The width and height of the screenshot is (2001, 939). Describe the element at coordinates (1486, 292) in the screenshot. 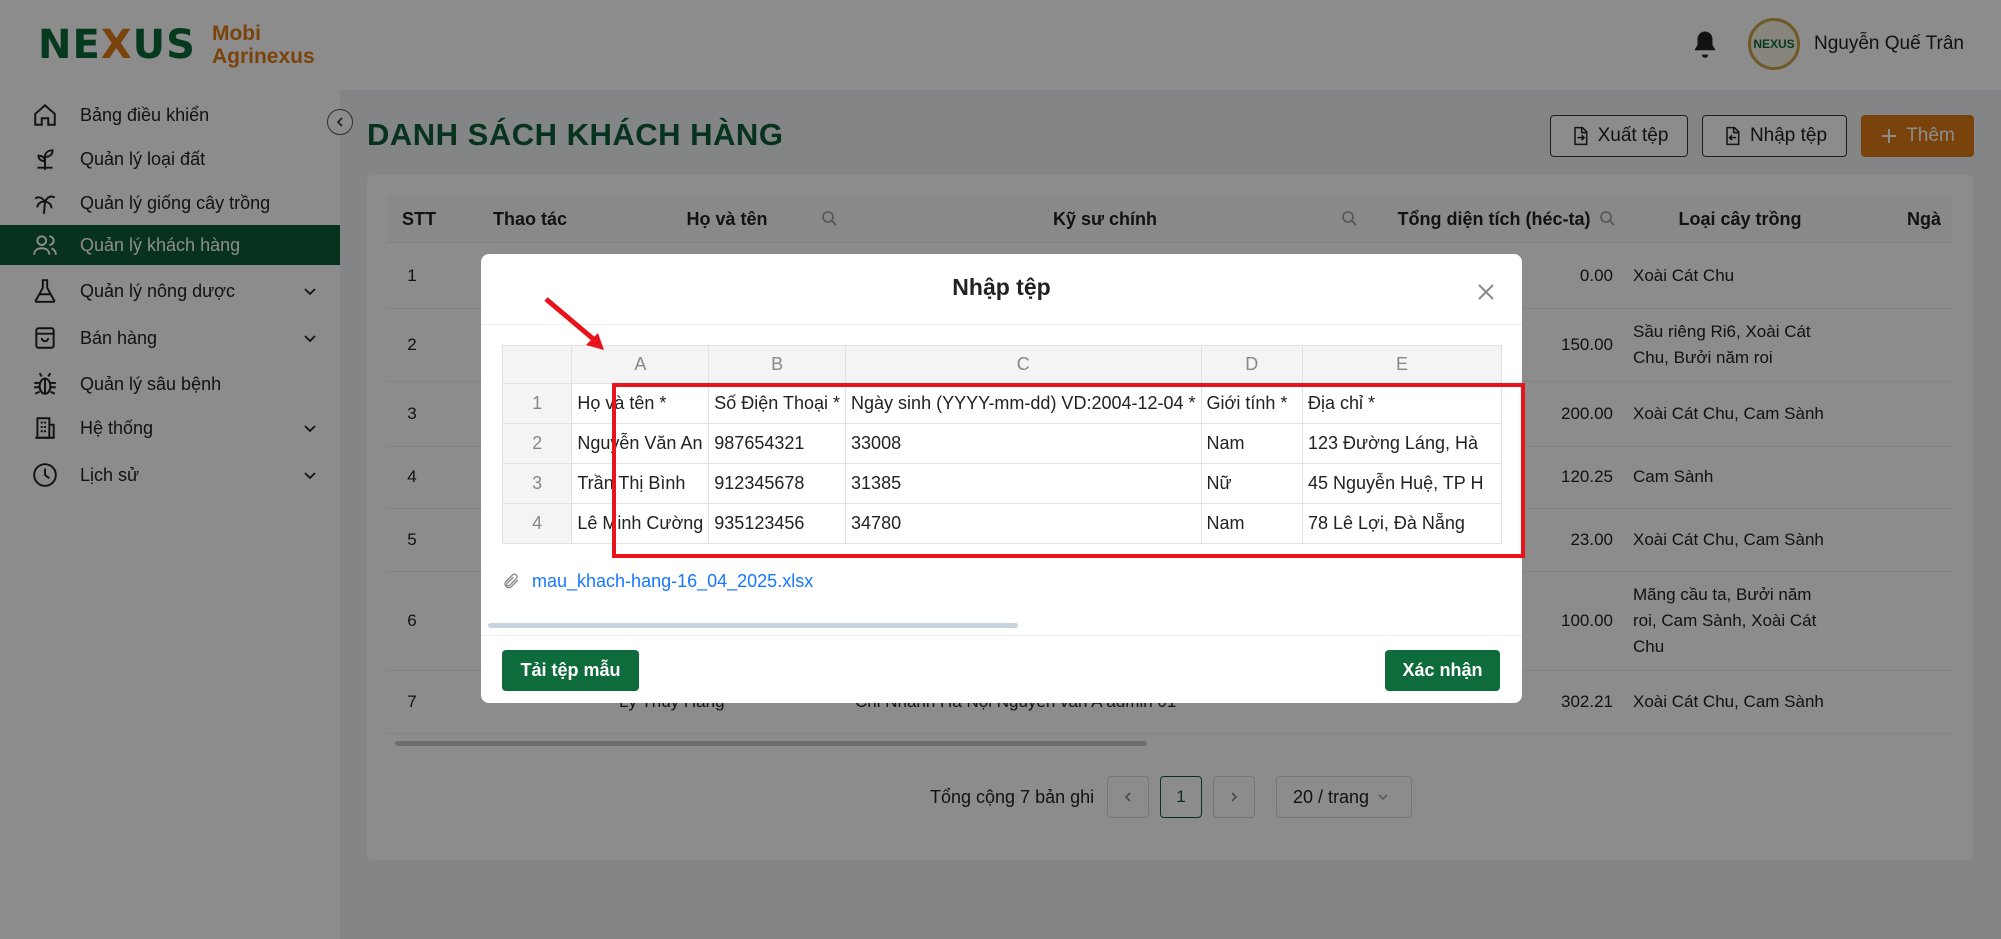

I see `close-icon` at that location.